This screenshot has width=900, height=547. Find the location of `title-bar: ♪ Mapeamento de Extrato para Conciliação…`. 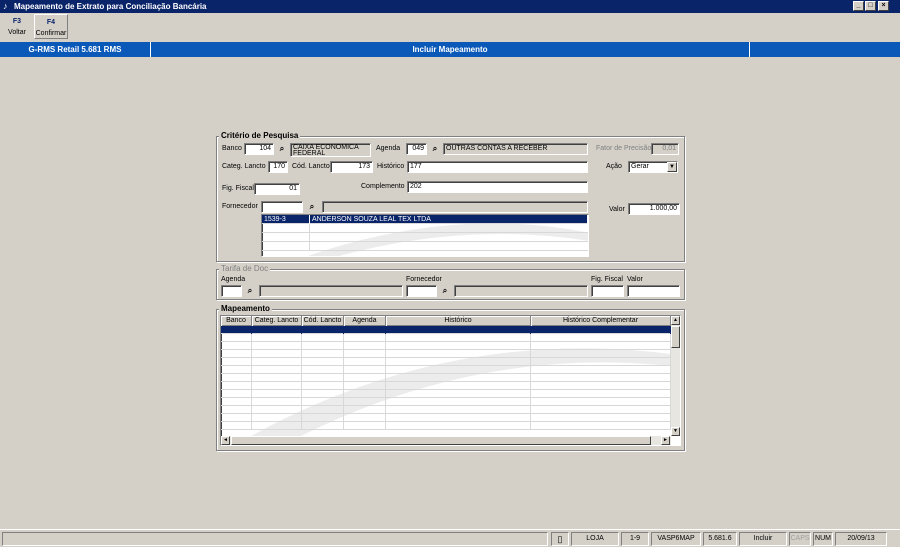

title-bar: ♪ Mapeamento de Extrato para Conciliação… is located at coordinates (450, 6).